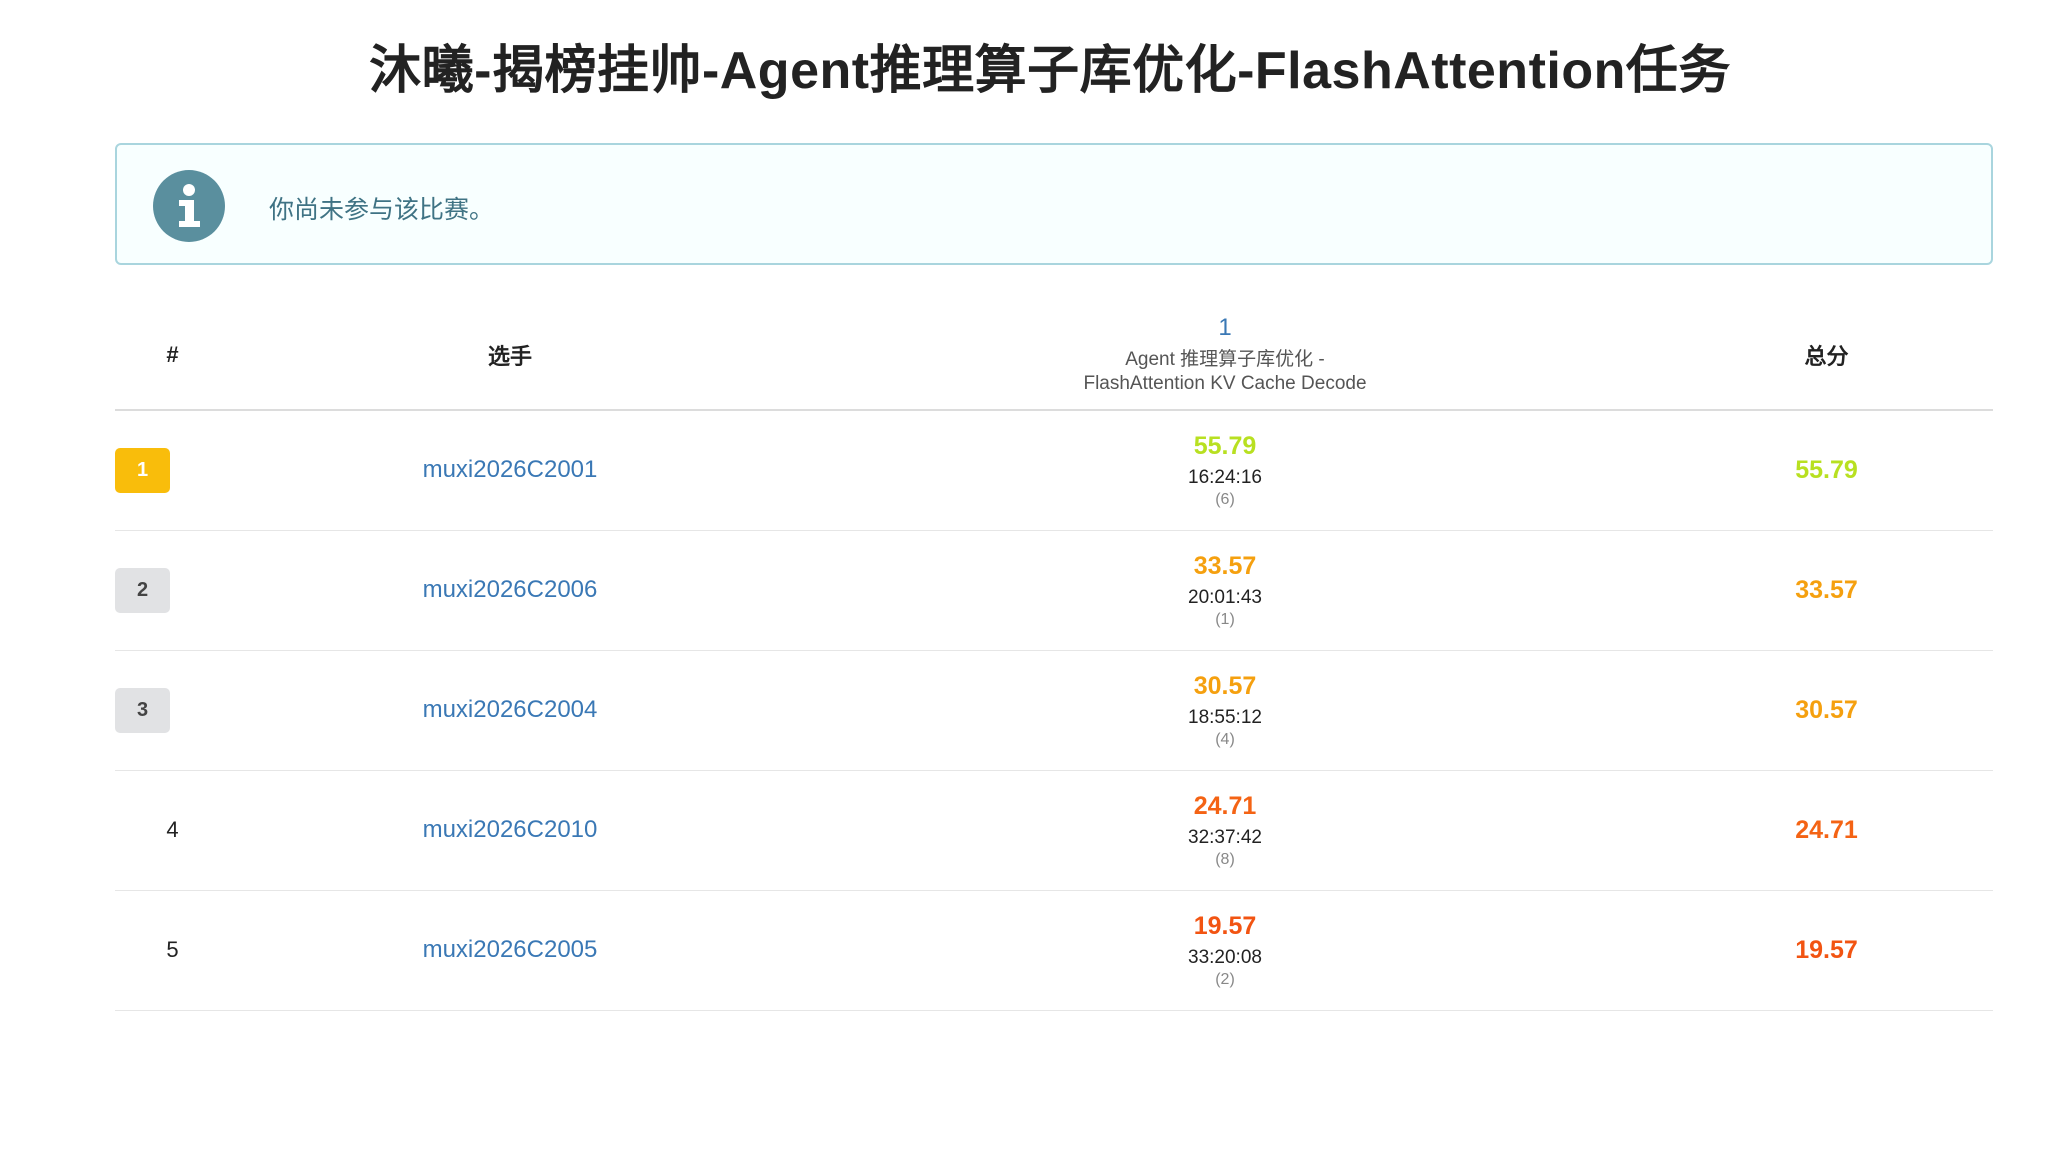  I want to click on rank-badge: 2, so click(142, 590).